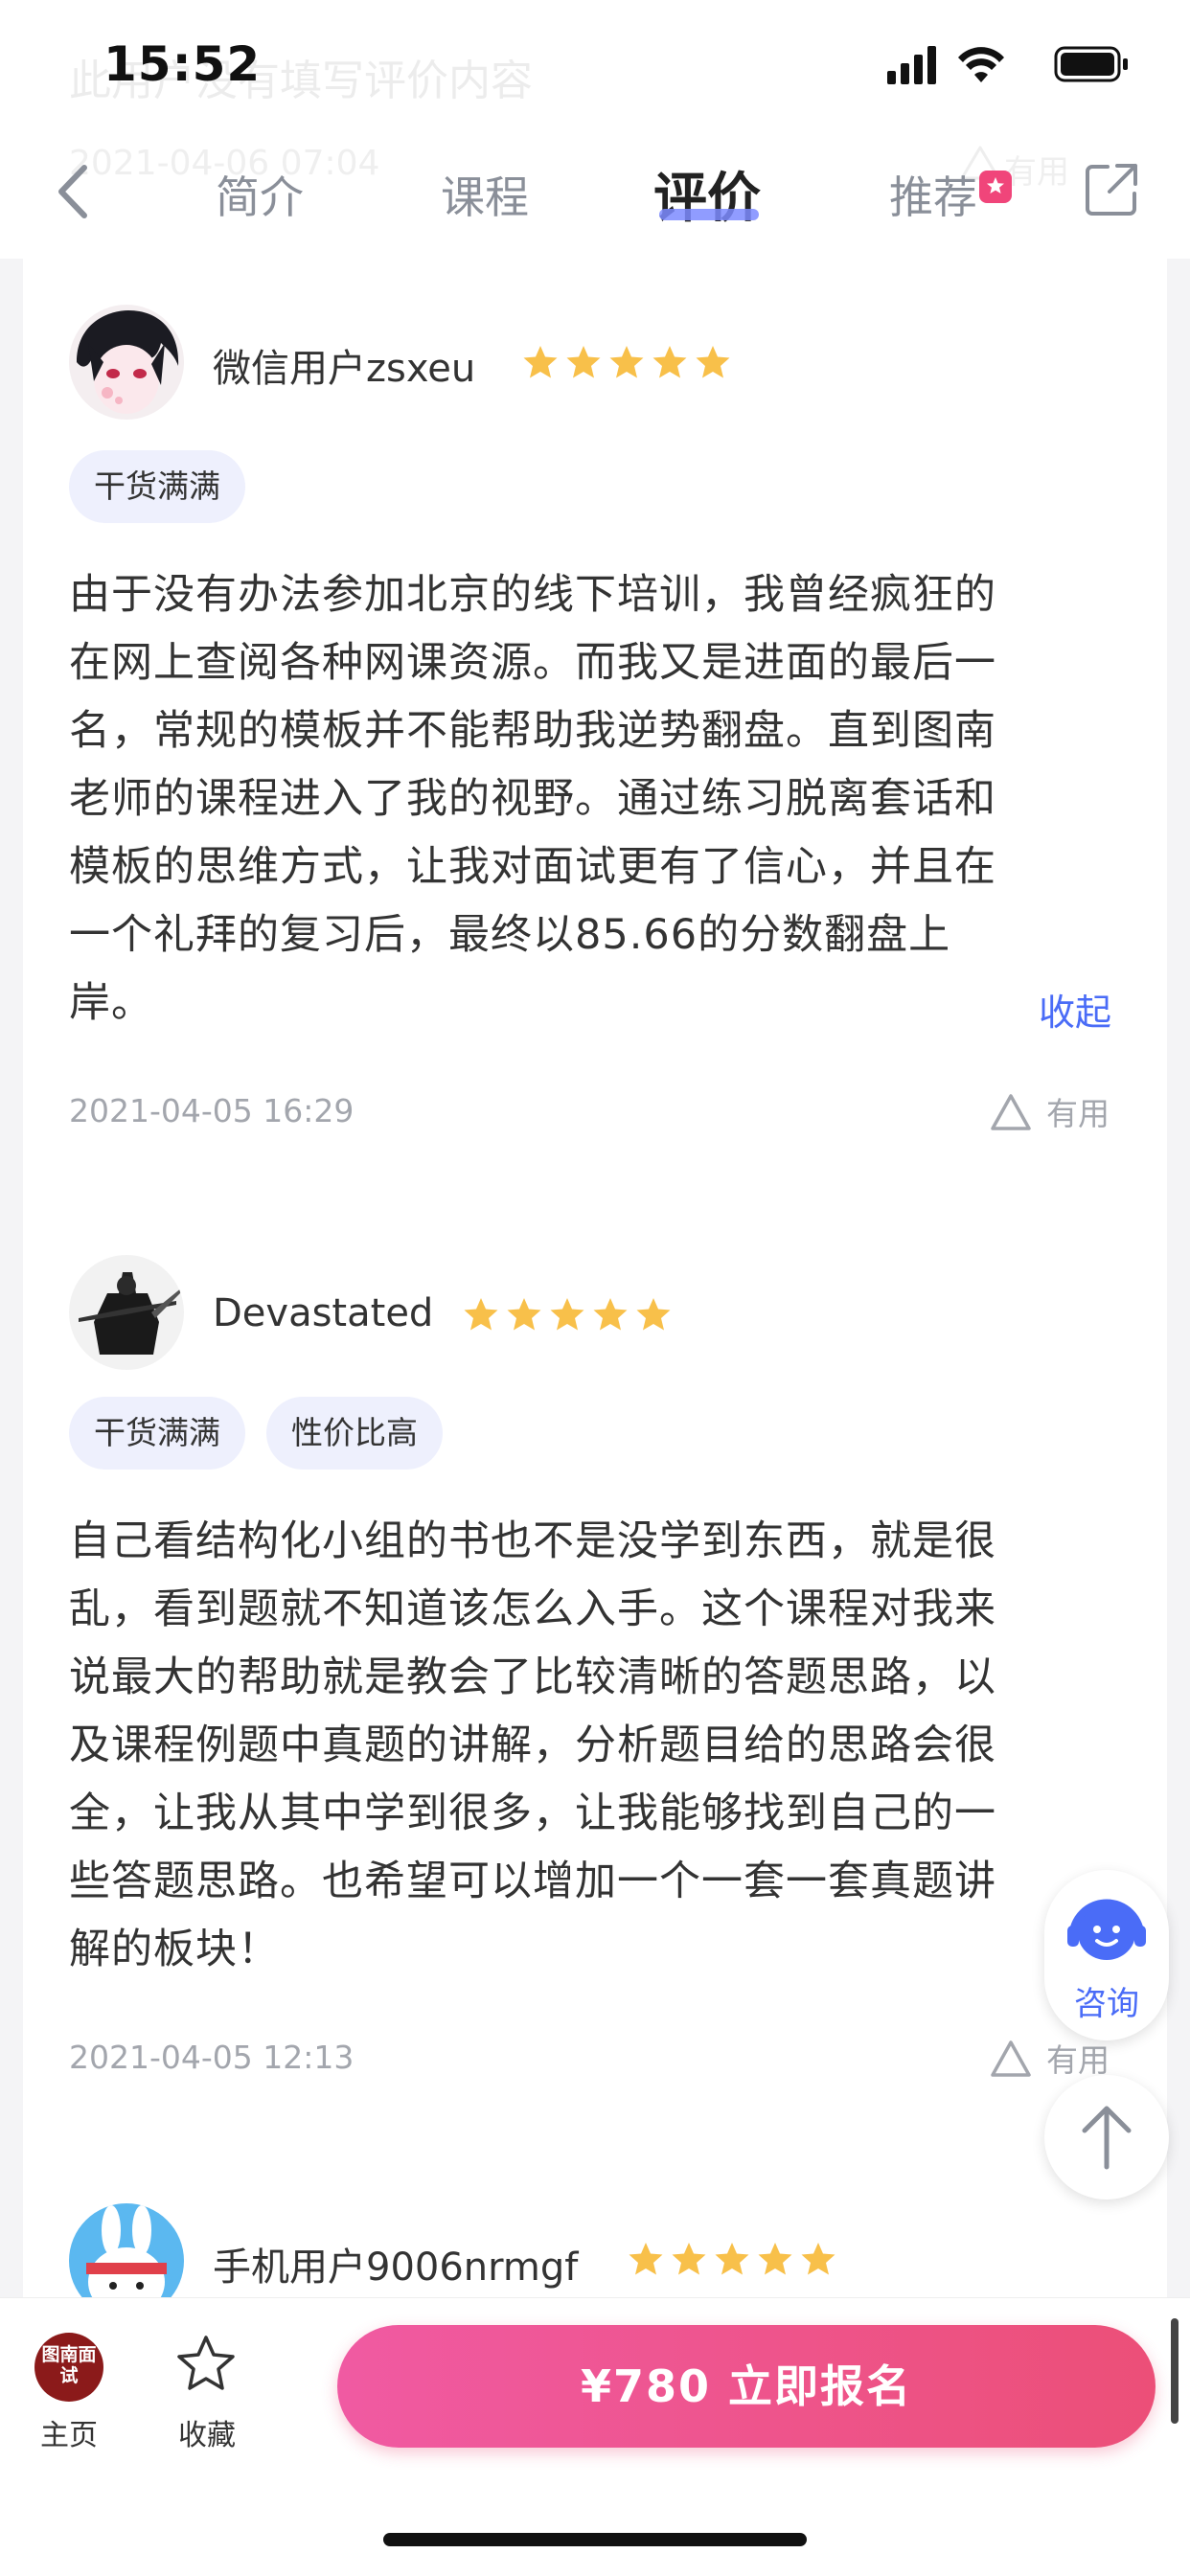 The width and height of the screenshot is (1190, 2576). What do you see at coordinates (912, 65) in the screenshot?
I see `cellular-signal-icon` at bounding box center [912, 65].